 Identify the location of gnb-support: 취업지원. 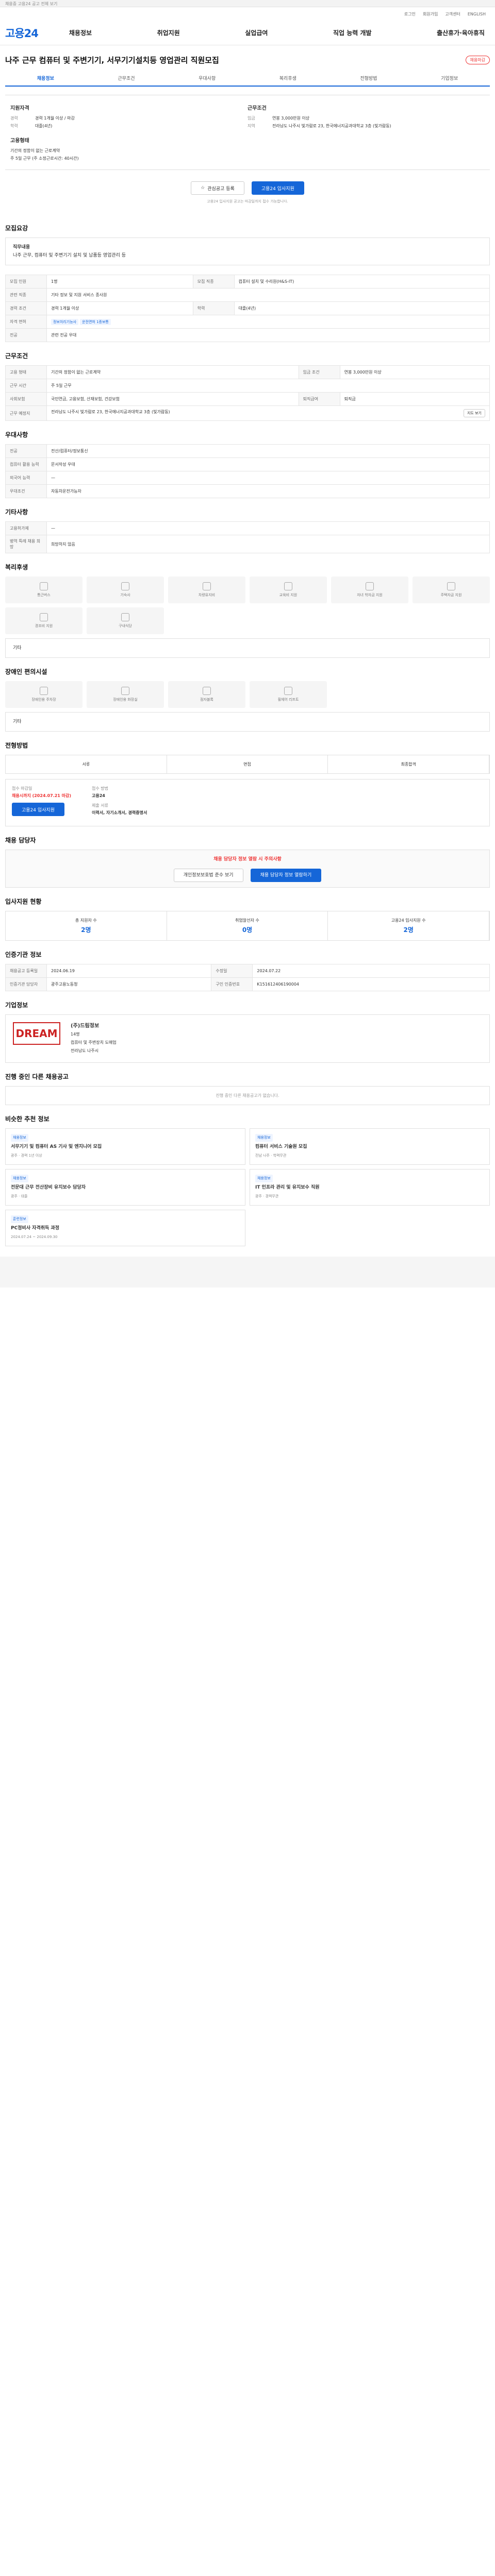
(168, 32).